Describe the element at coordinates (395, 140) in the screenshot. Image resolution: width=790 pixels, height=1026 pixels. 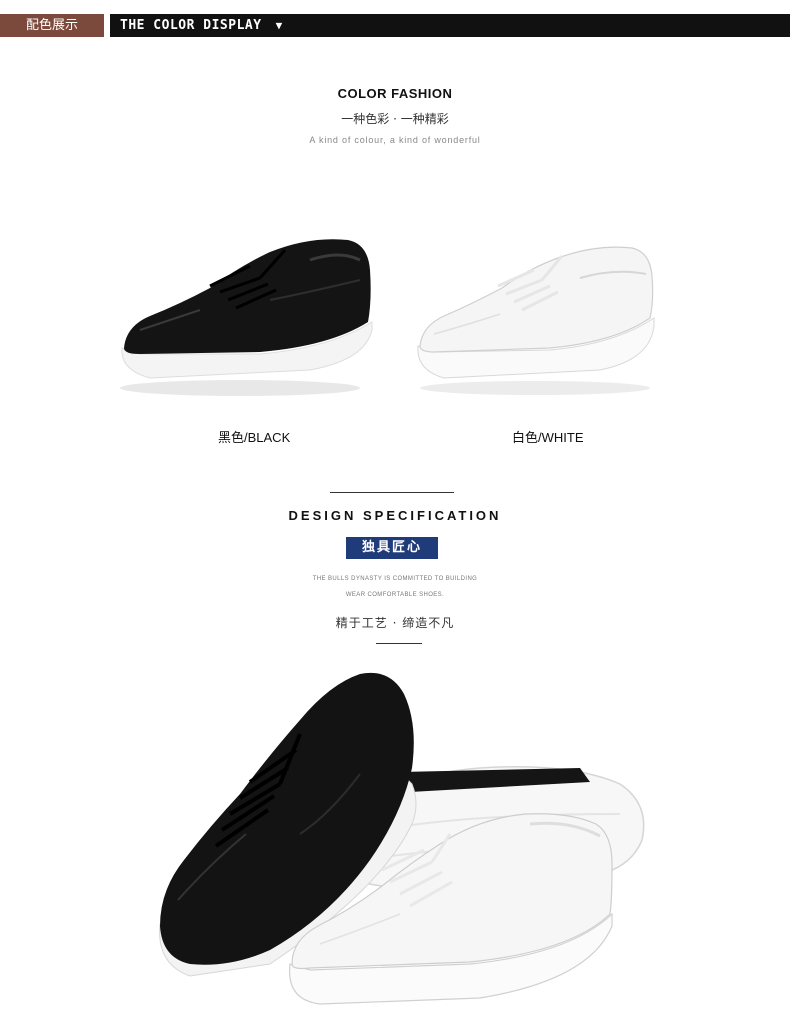
I see `color-fashion-subtitle-en: A kind of colour, a kind of wonderful` at that location.